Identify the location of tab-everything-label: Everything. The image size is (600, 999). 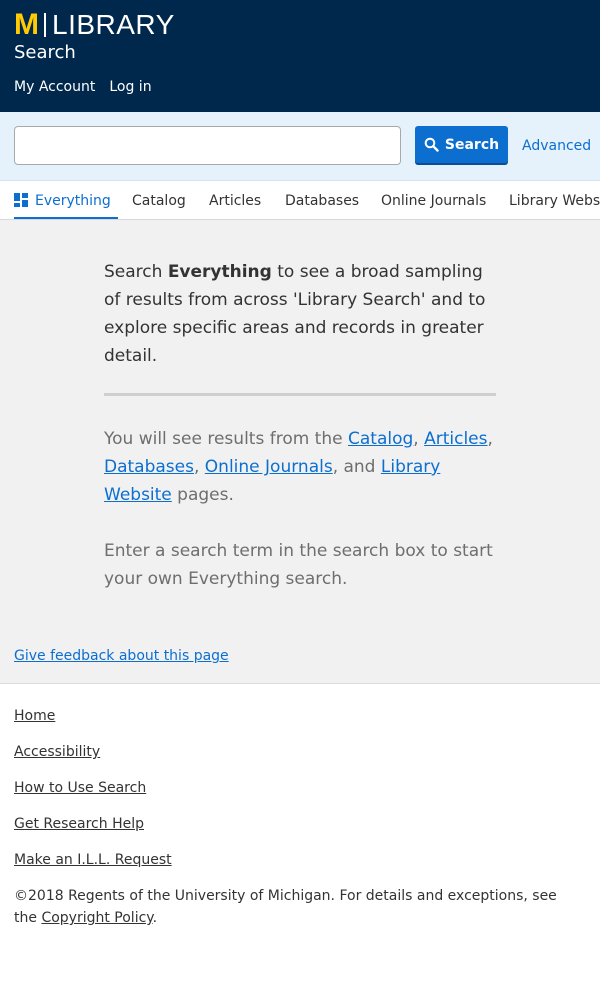
(73, 201).